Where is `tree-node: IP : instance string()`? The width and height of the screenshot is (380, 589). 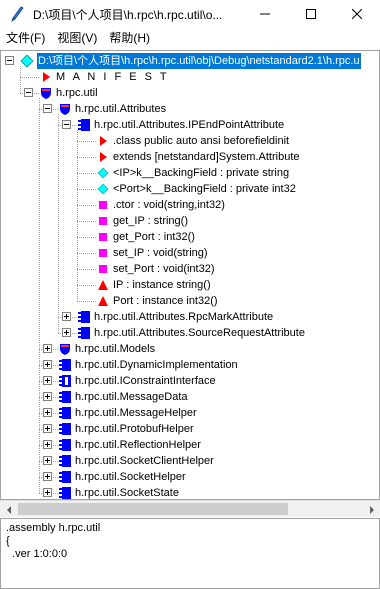 tree-node: IP : instance string() is located at coordinates (190, 285).